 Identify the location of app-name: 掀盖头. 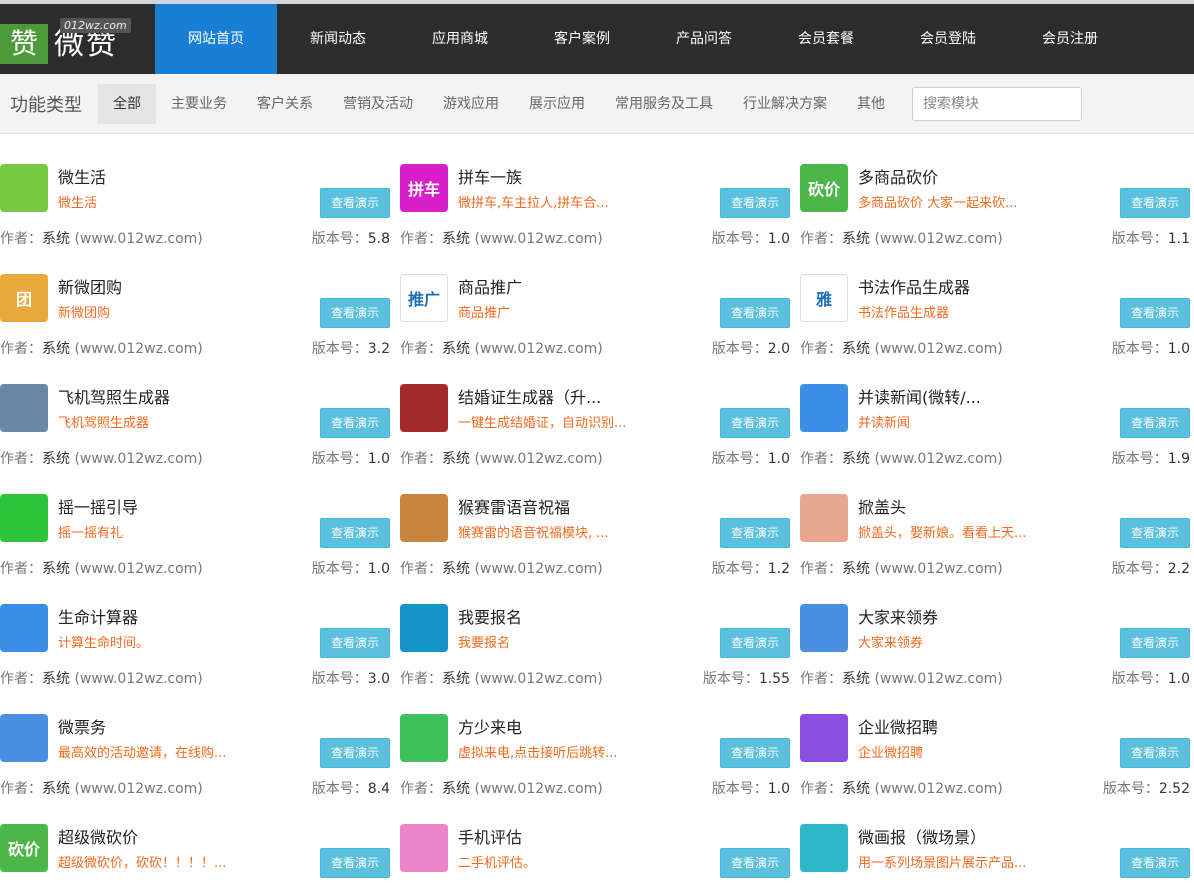
(882, 506).